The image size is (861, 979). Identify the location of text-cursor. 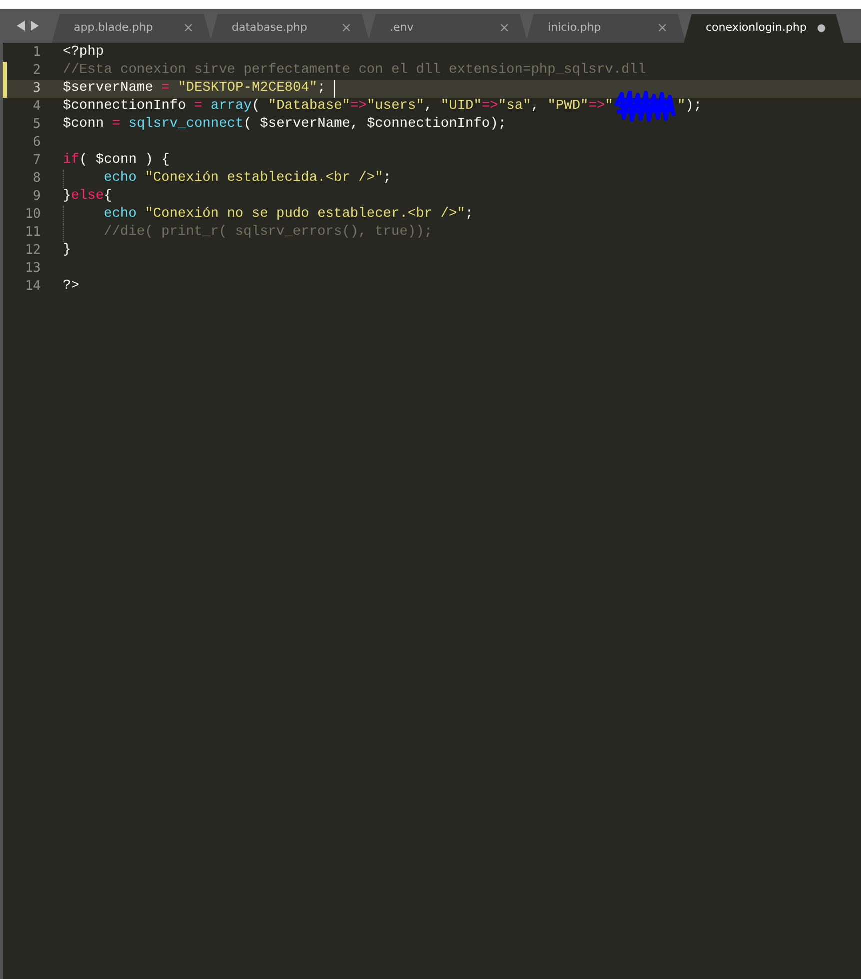
(335, 89).